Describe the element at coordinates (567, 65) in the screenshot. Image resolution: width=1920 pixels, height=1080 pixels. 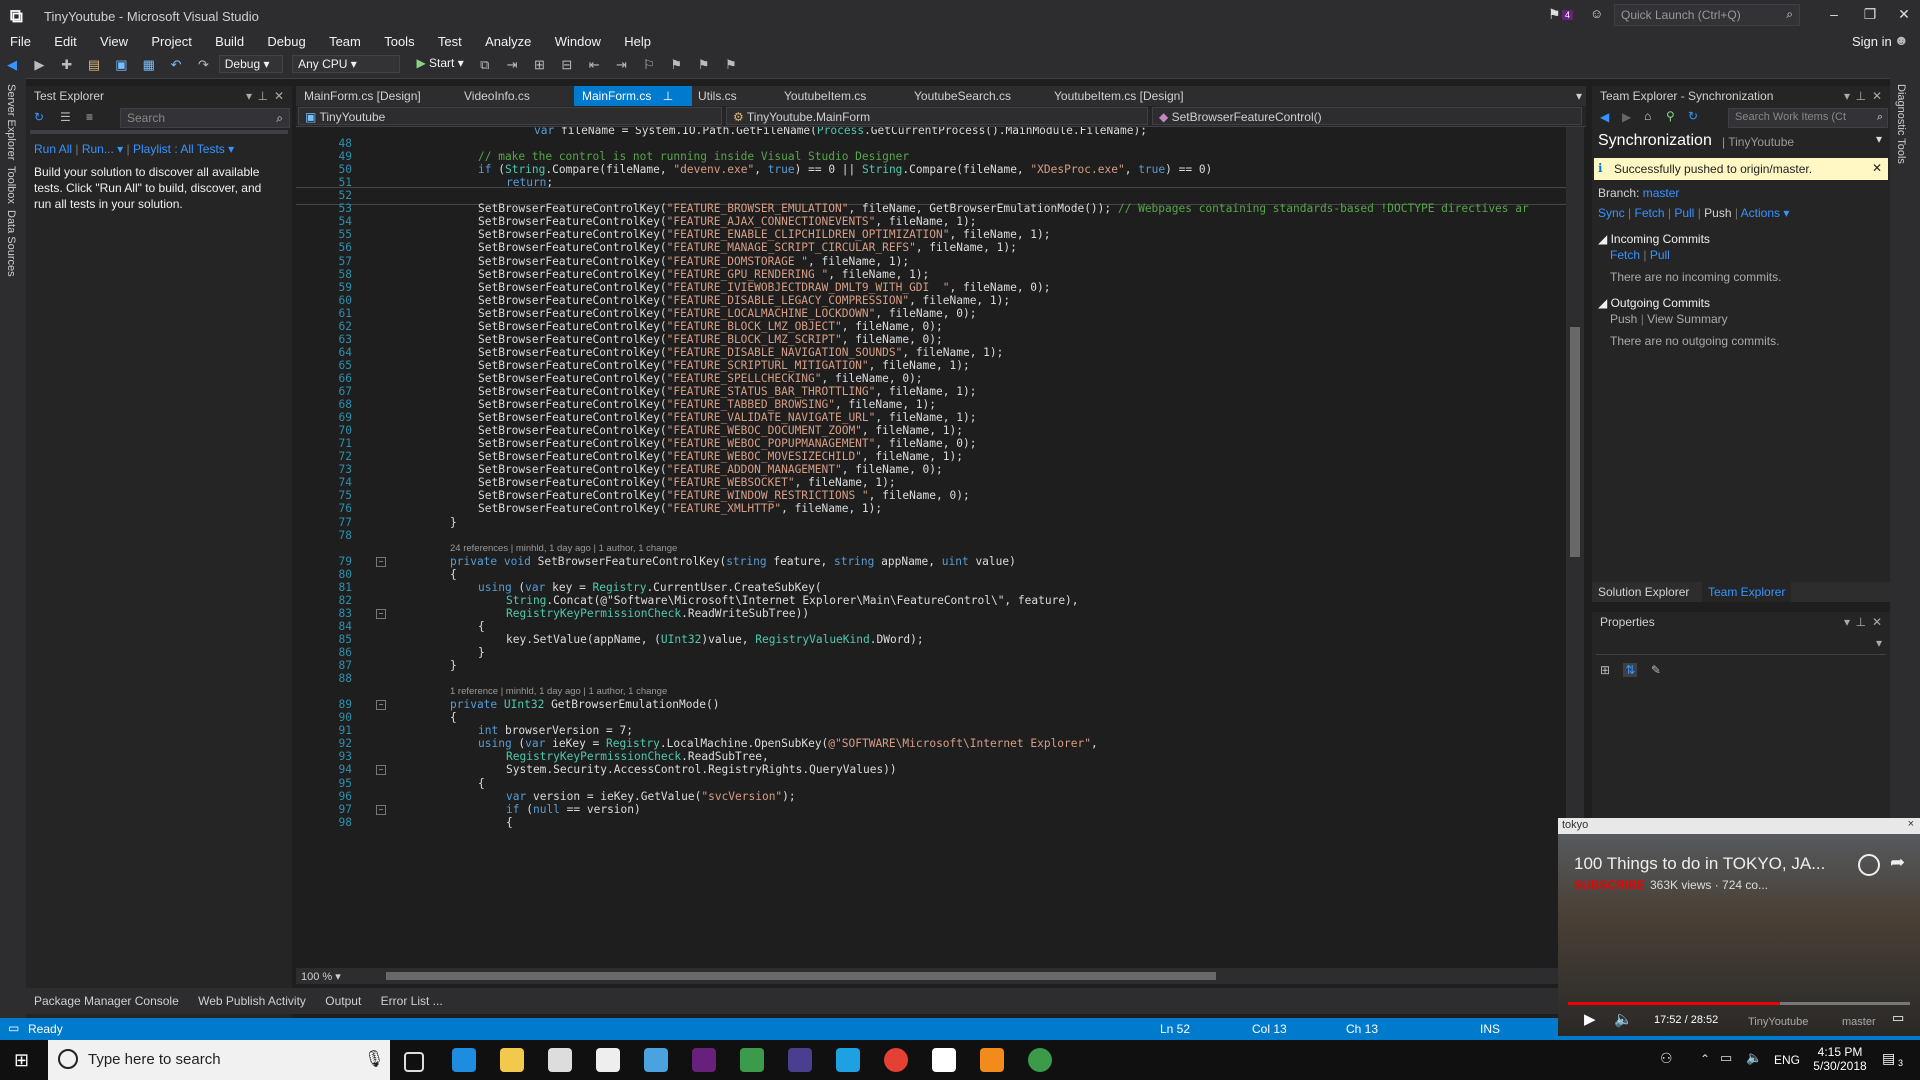
I see `properties-icon: ⊟` at that location.